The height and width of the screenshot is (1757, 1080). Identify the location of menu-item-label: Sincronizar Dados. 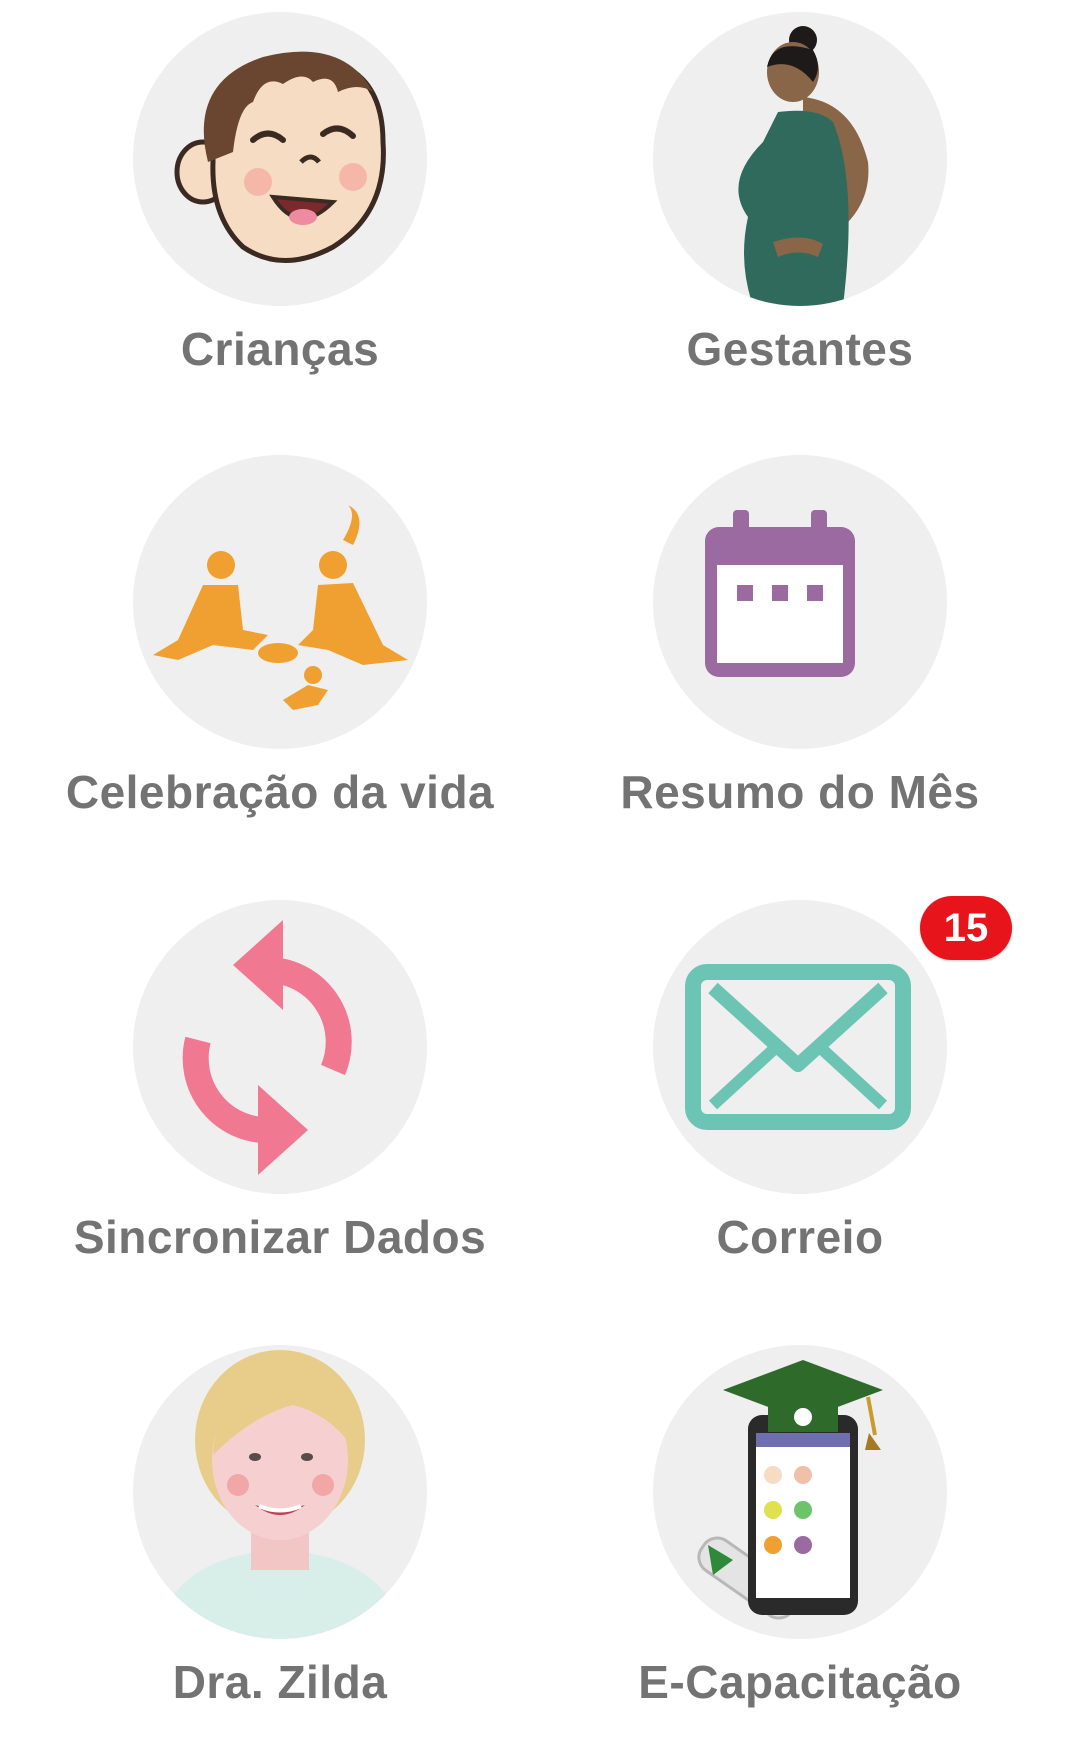
(280, 1237).